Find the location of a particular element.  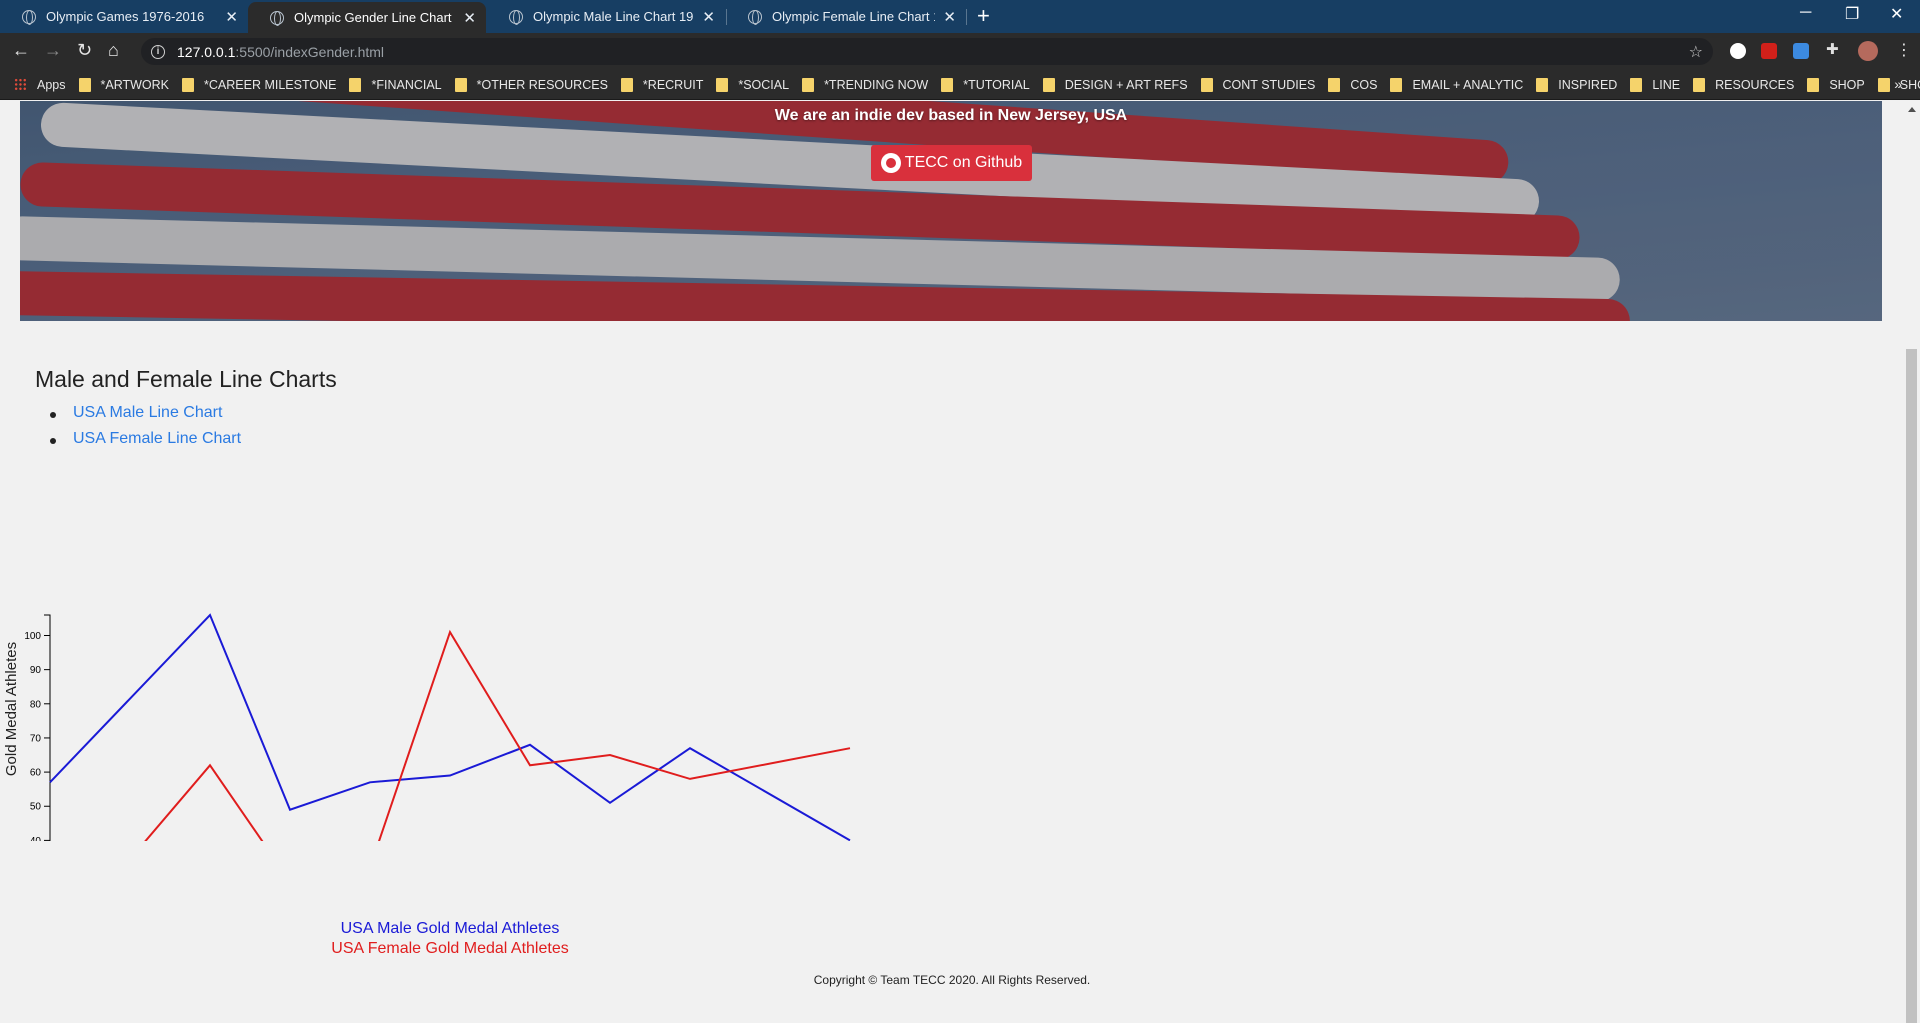

avatar is located at coordinates (1868, 51).